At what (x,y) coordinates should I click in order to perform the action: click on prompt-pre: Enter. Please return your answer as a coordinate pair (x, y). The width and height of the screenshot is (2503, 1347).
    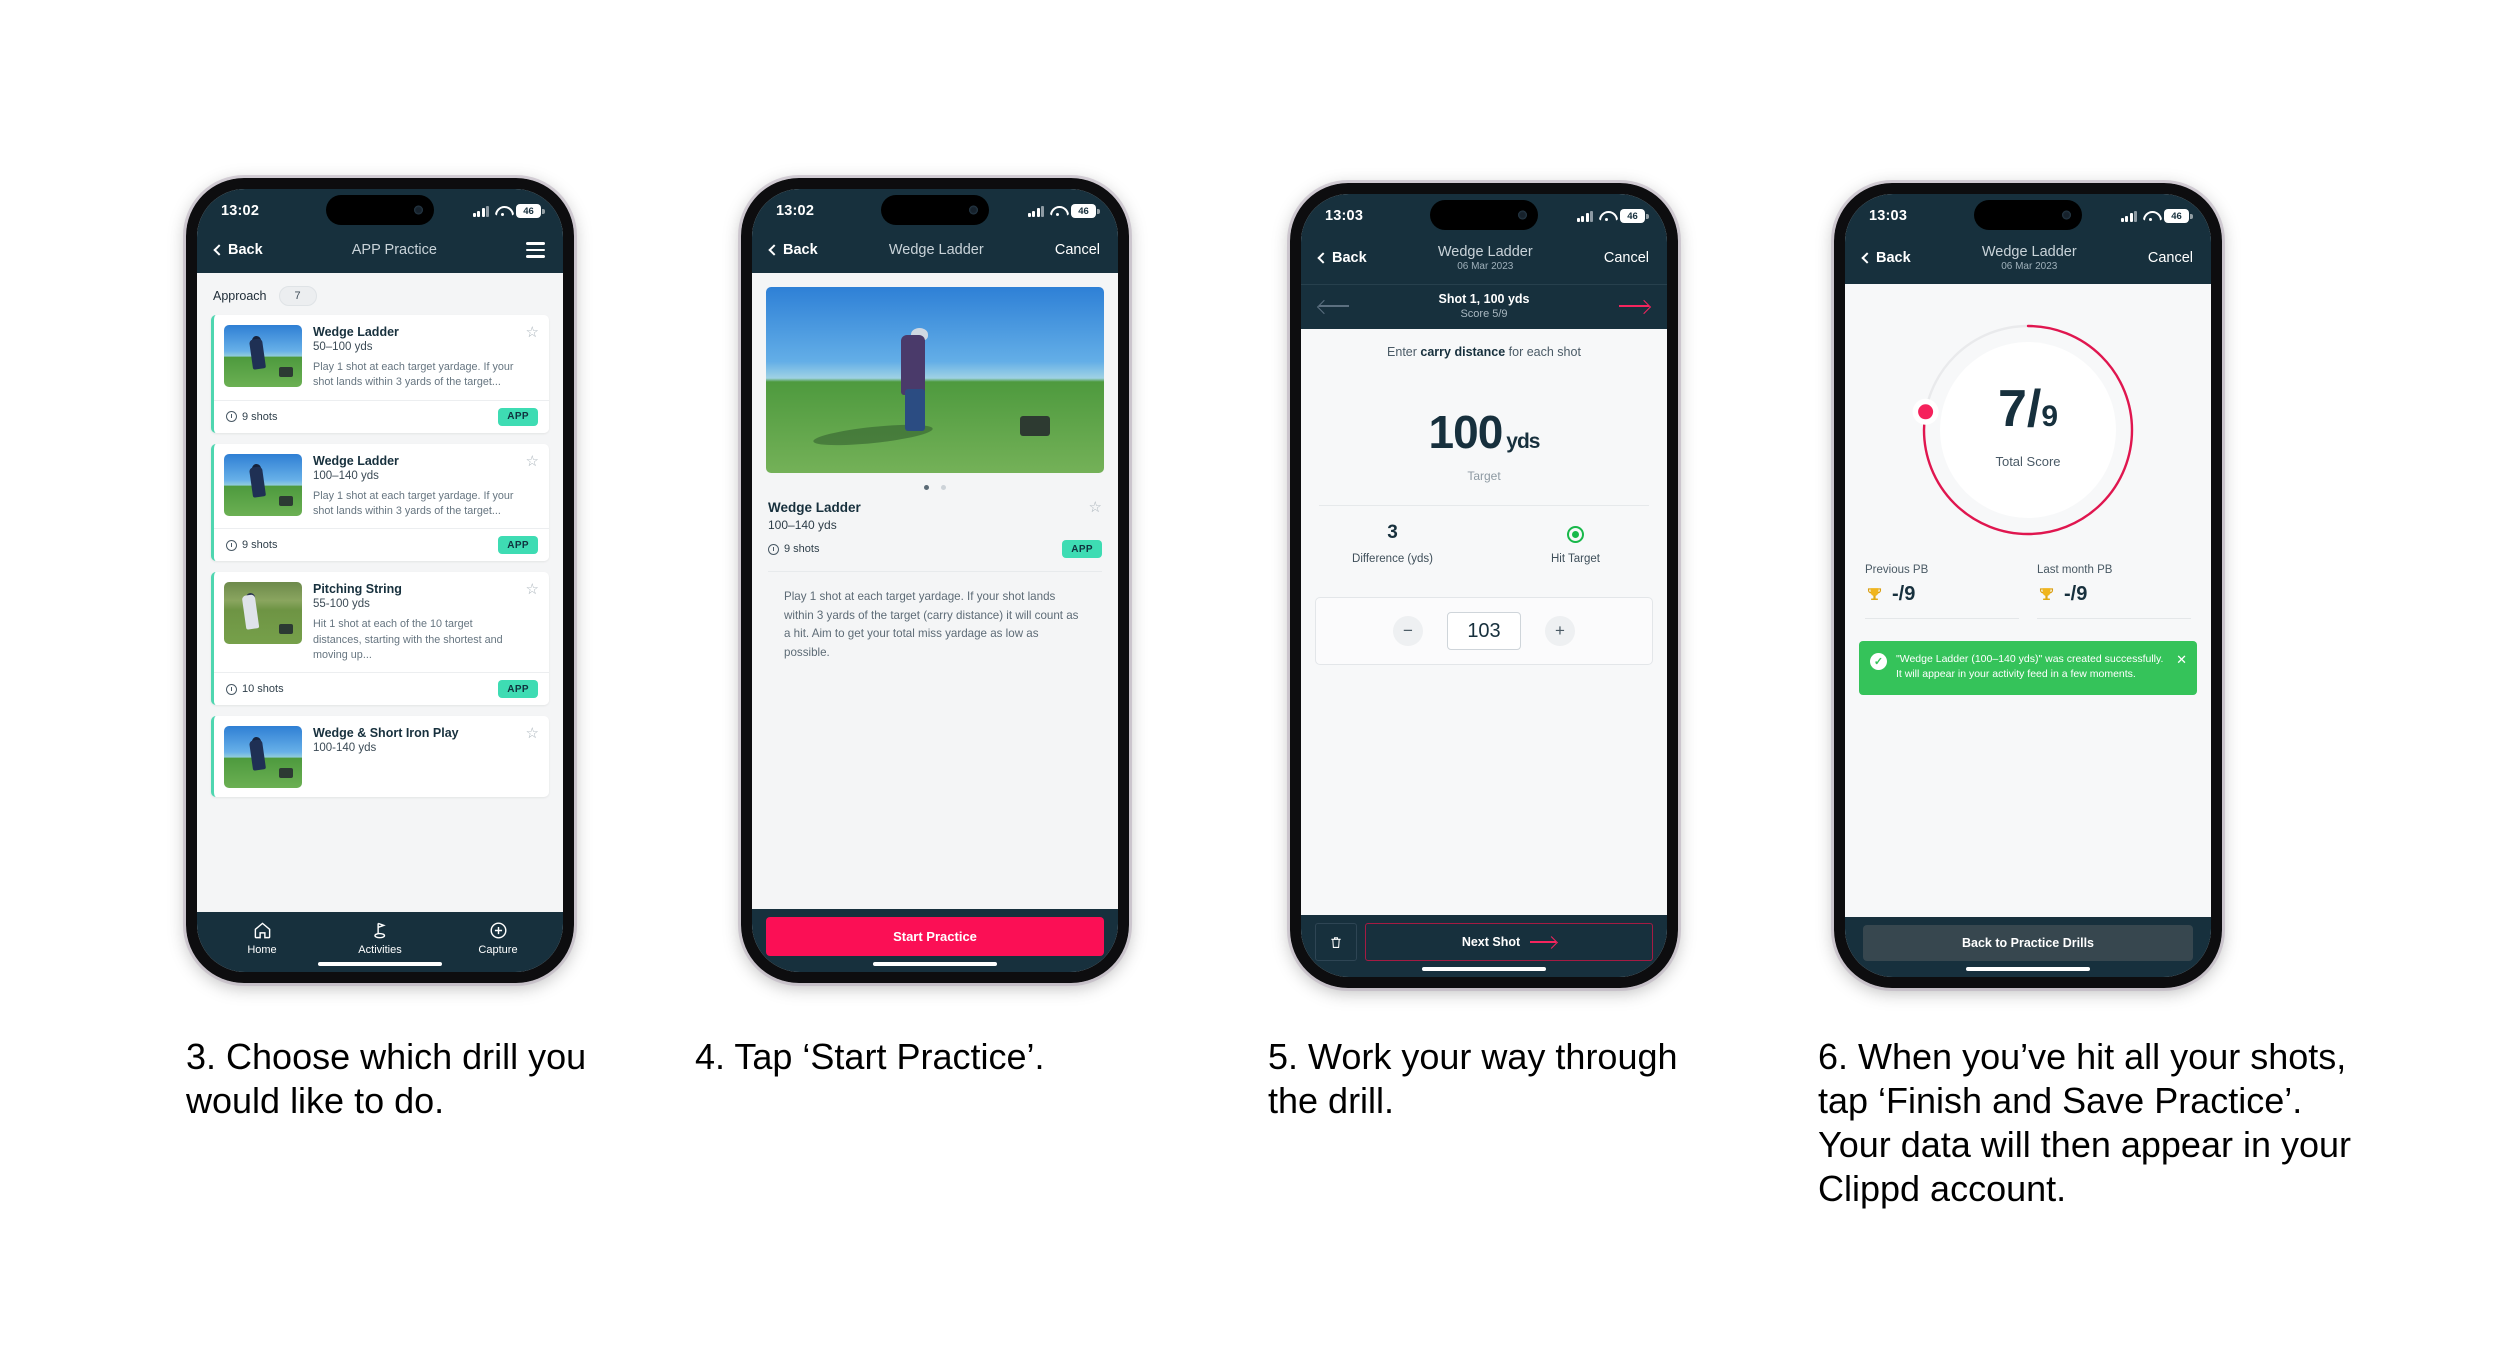
    Looking at the image, I should click on (1404, 352).